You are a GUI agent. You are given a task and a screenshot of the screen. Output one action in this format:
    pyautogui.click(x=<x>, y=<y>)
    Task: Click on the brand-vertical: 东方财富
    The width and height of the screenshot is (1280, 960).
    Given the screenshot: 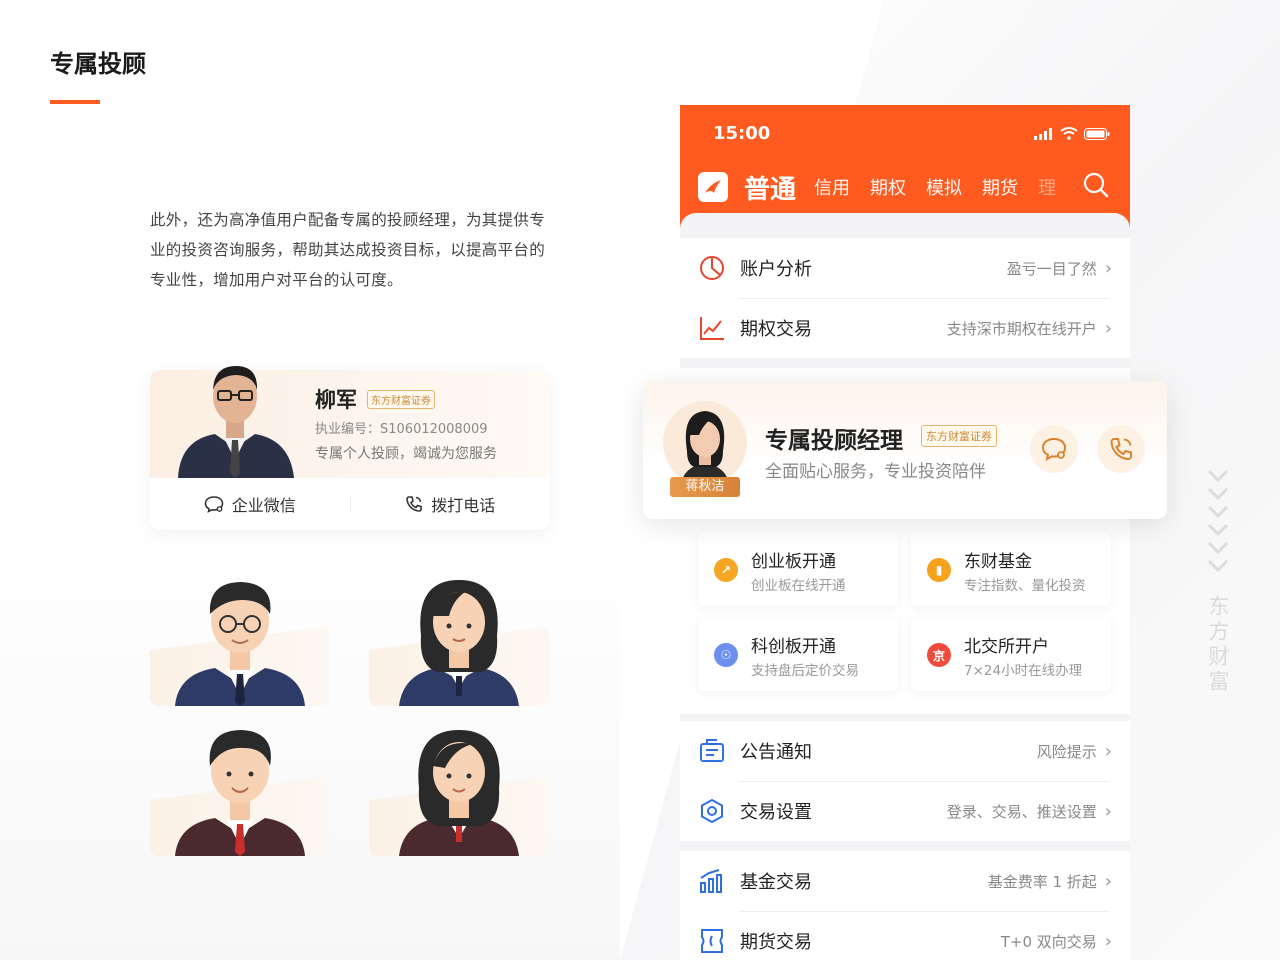 What is the action you would take?
    pyautogui.click(x=1218, y=580)
    